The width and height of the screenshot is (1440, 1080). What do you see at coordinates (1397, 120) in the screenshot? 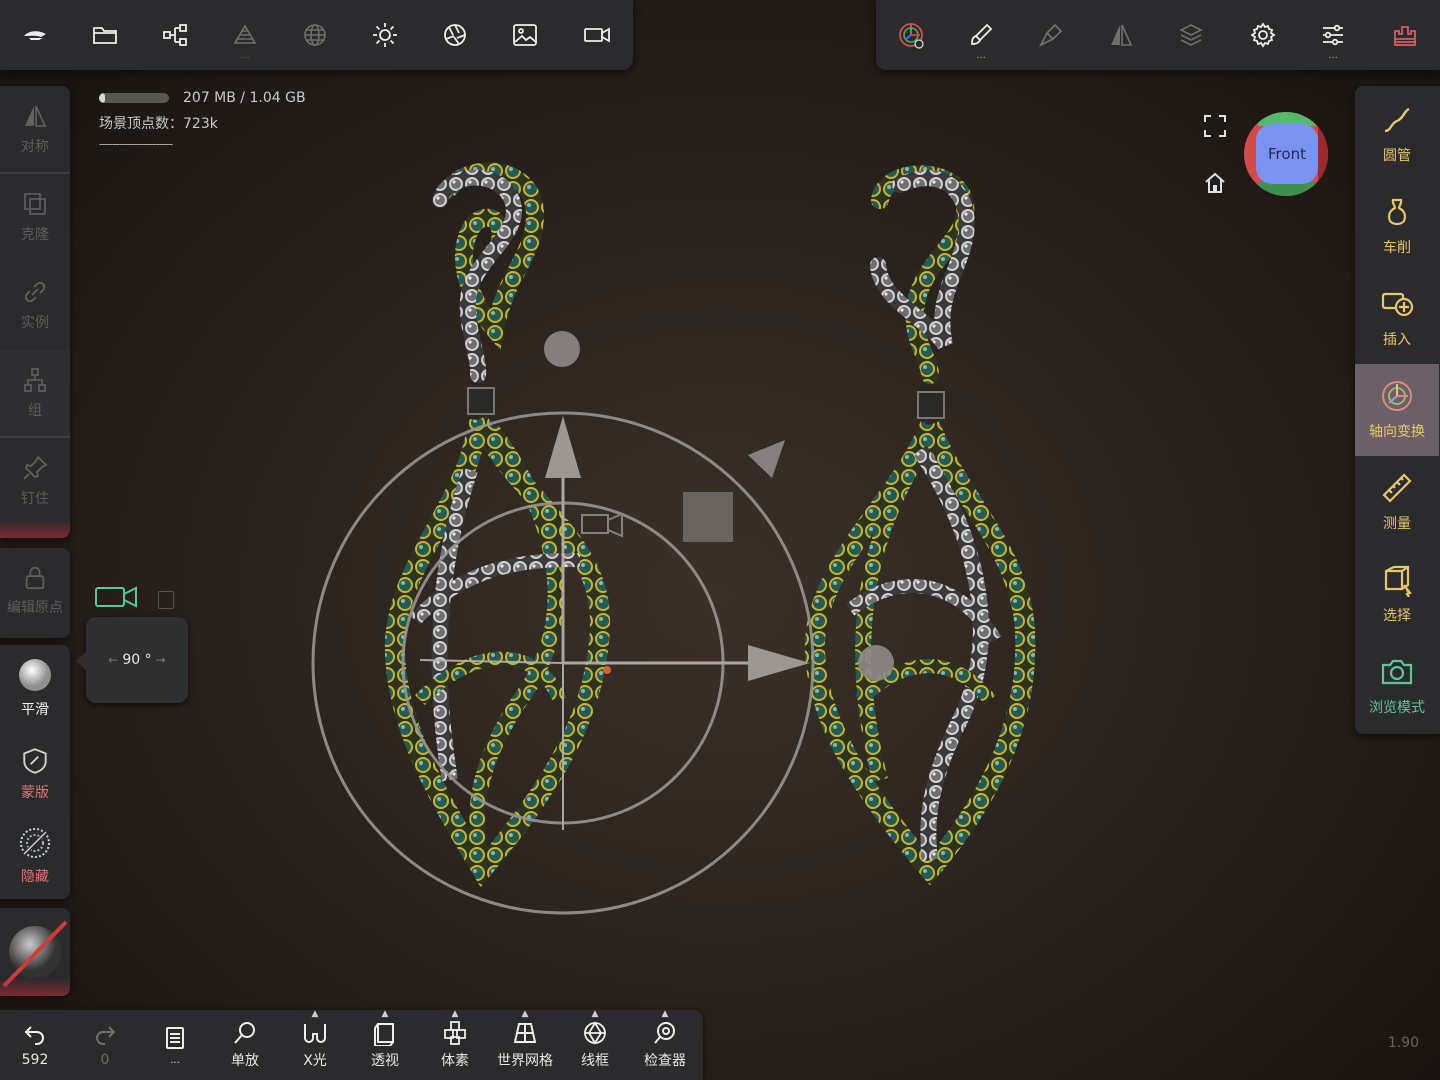
I see `tube-curve-icon` at bounding box center [1397, 120].